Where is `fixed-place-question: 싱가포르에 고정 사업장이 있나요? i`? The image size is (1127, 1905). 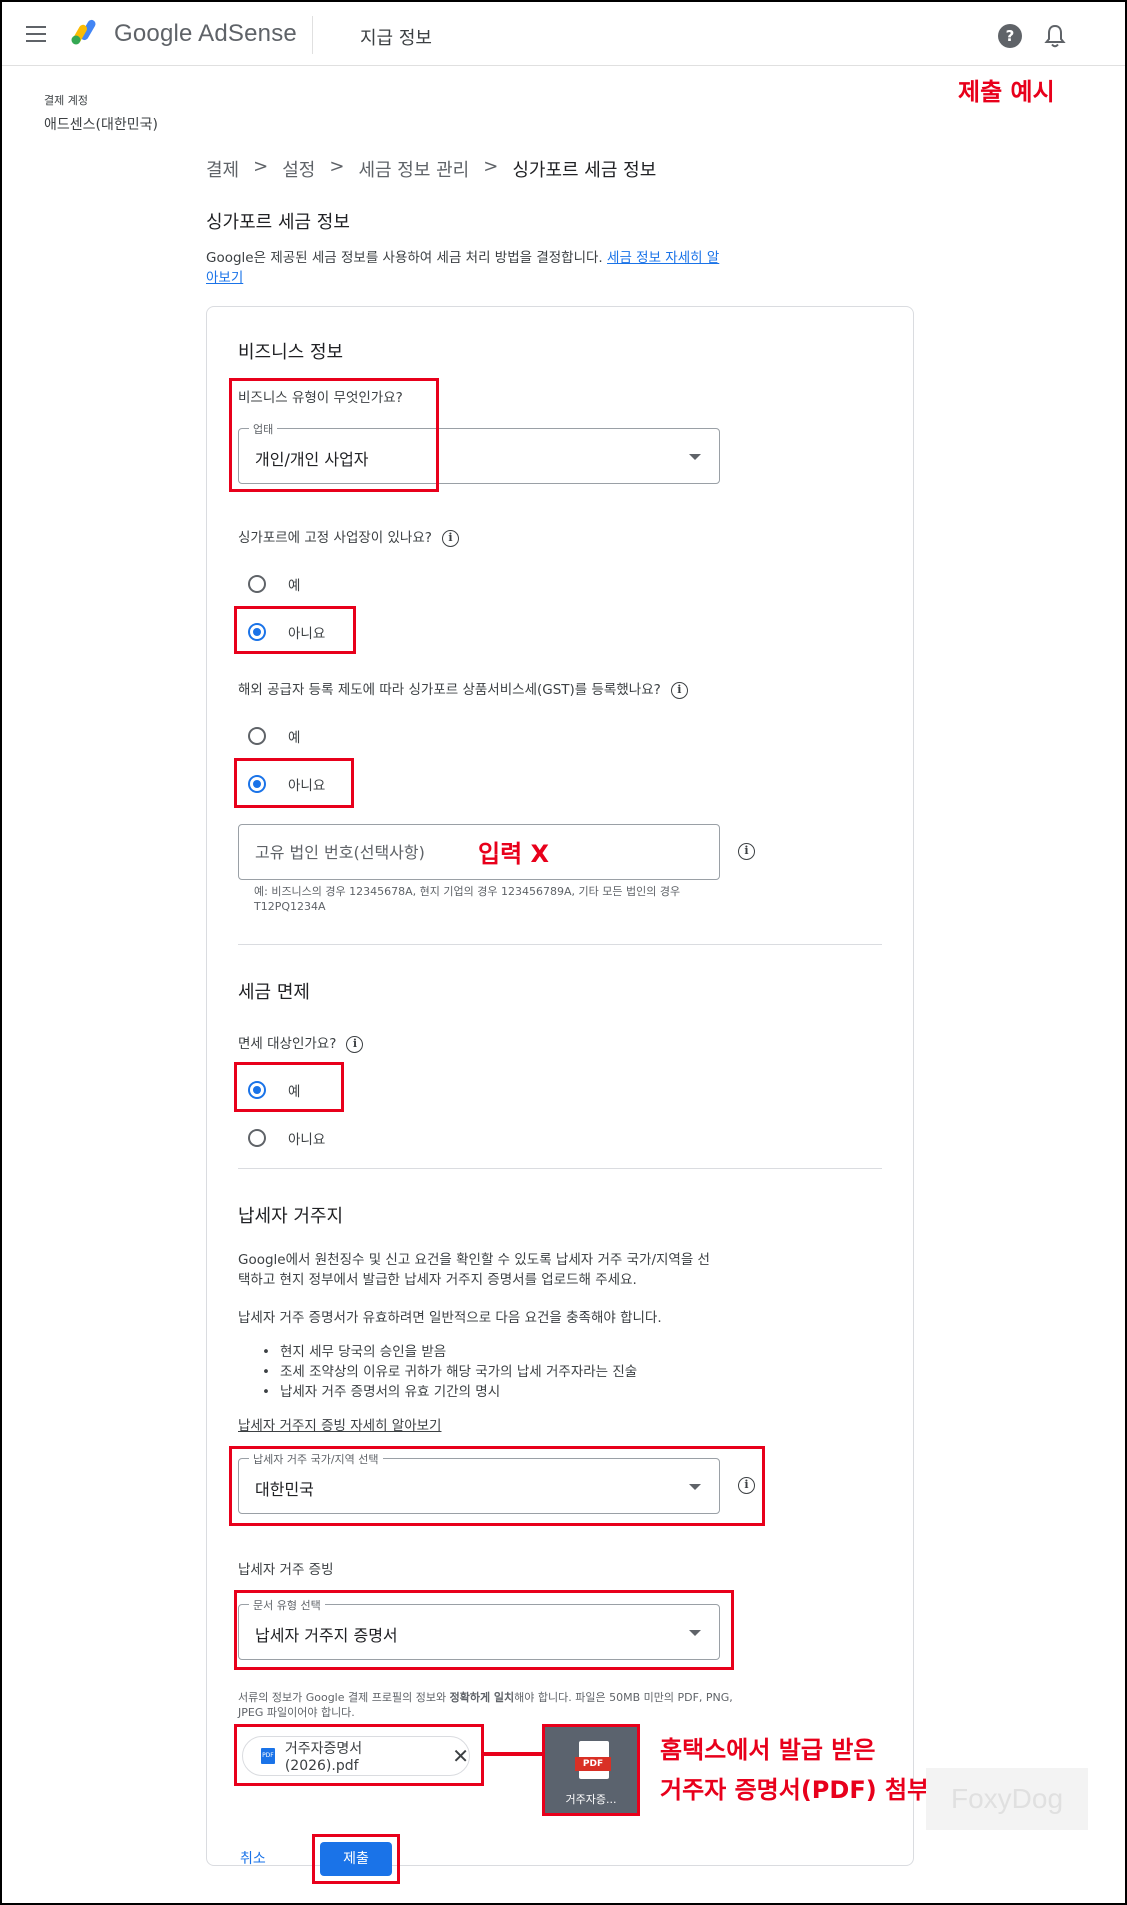
fixed-place-question: 싱가포르에 고정 사업장이 있나요? i is located at coordinates (348, 536).